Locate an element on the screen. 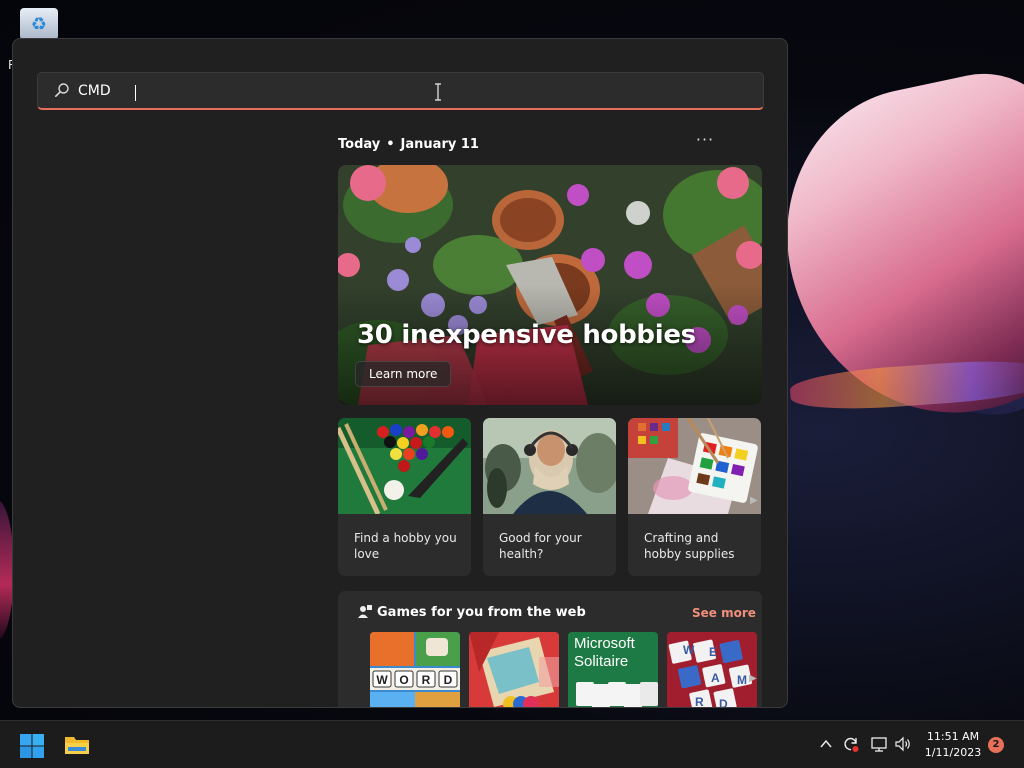  feed-card-billiards: Find a hobby you love is located at coordinates (404, 497).